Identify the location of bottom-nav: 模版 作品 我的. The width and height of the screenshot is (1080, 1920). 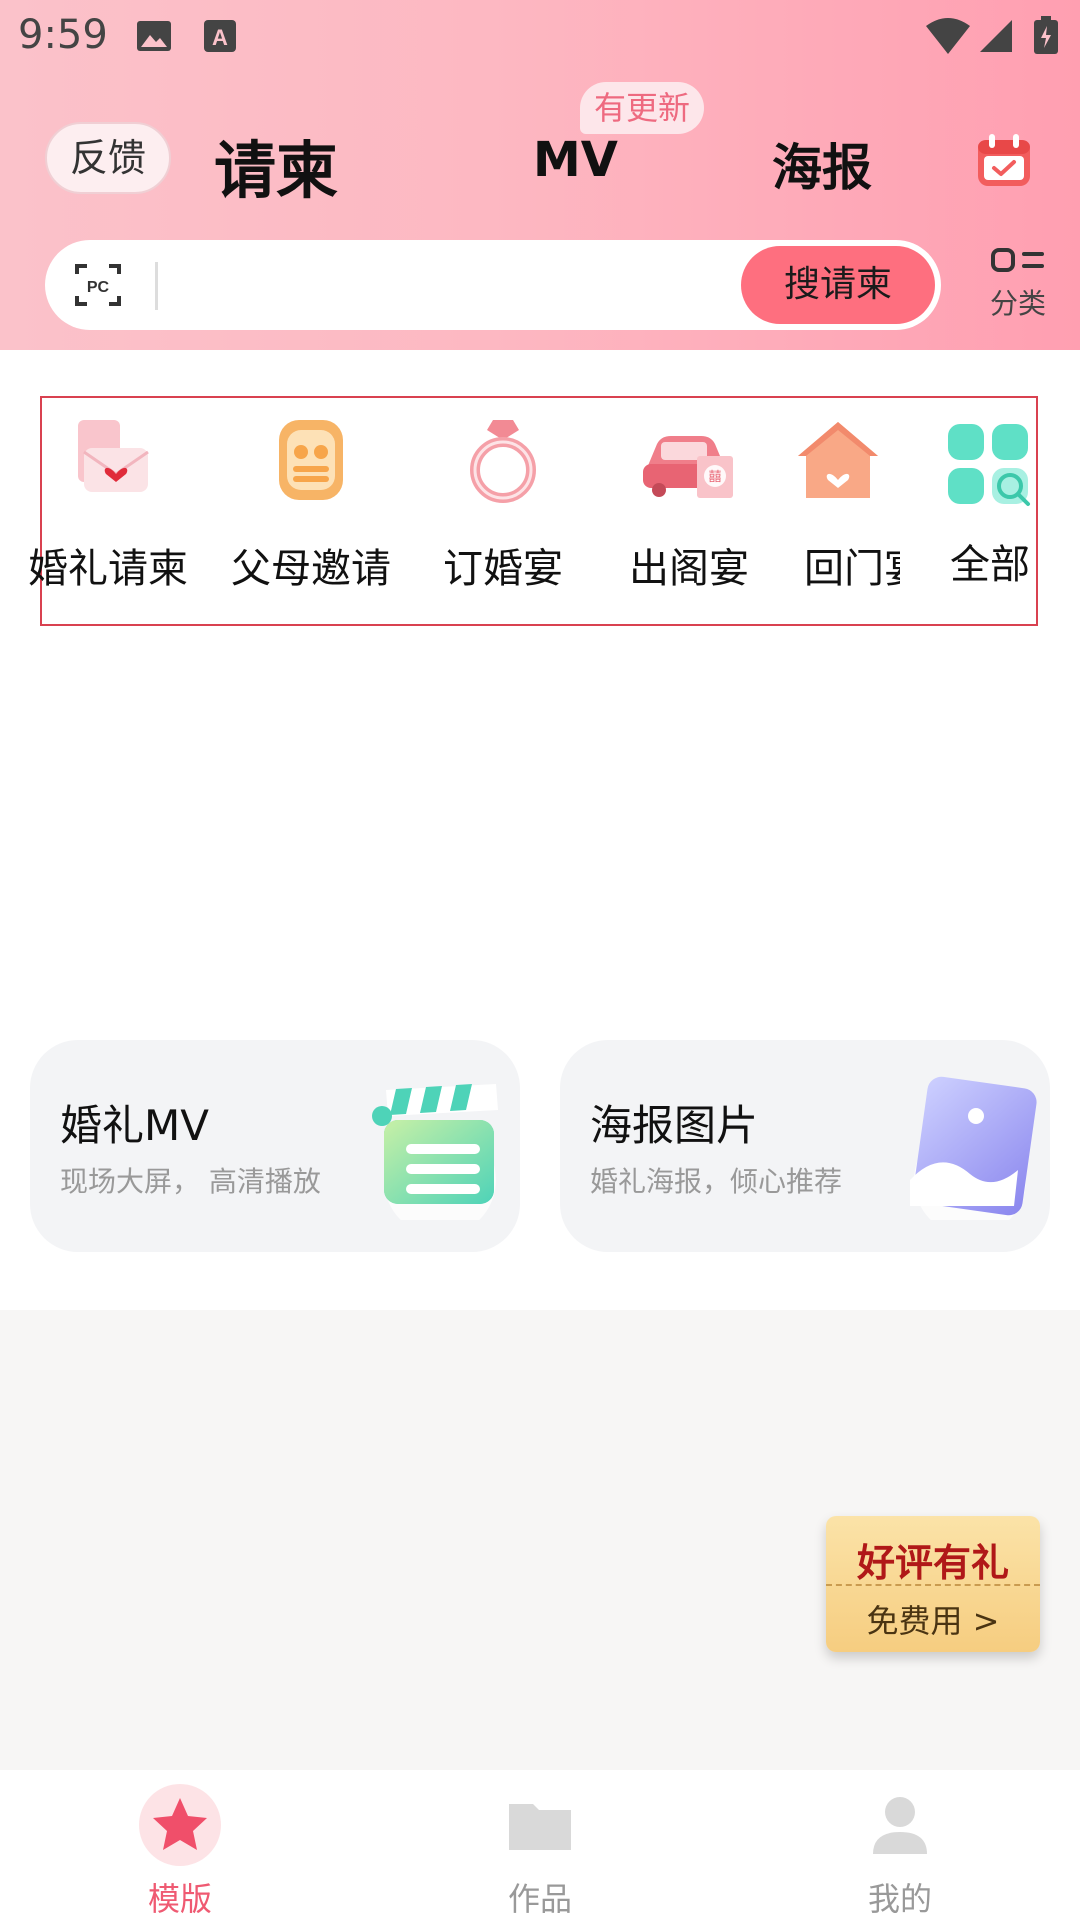
(540, 1845).